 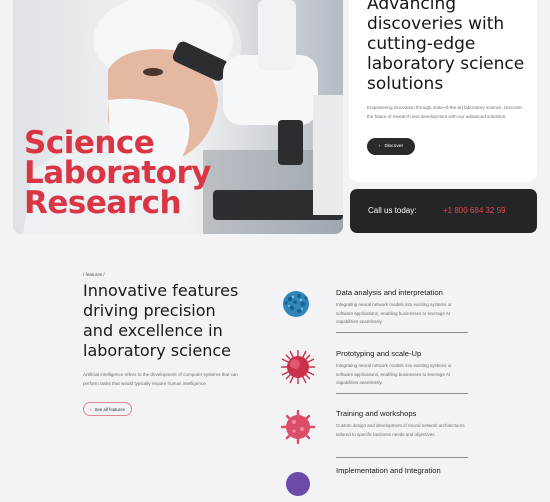 I want to click on hero-title: Science Laboratory Research, so click(x=154, y=173).